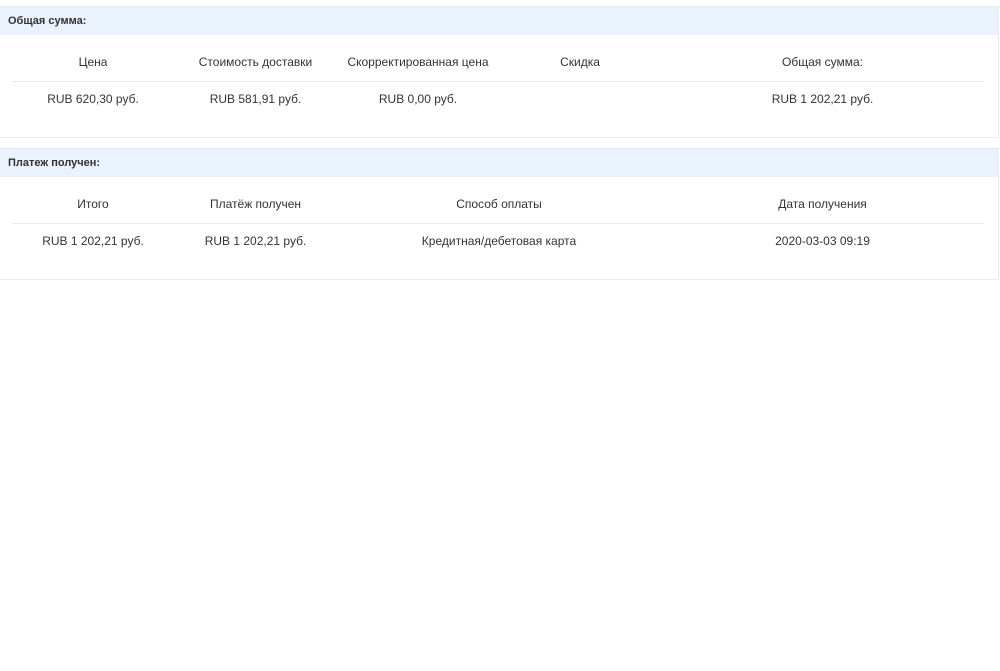  What do you see at coordinates (255, 99) in the screenshot?
I see `shipping-value: RUB 581,91 руб.` at bounding box center [255, 99].